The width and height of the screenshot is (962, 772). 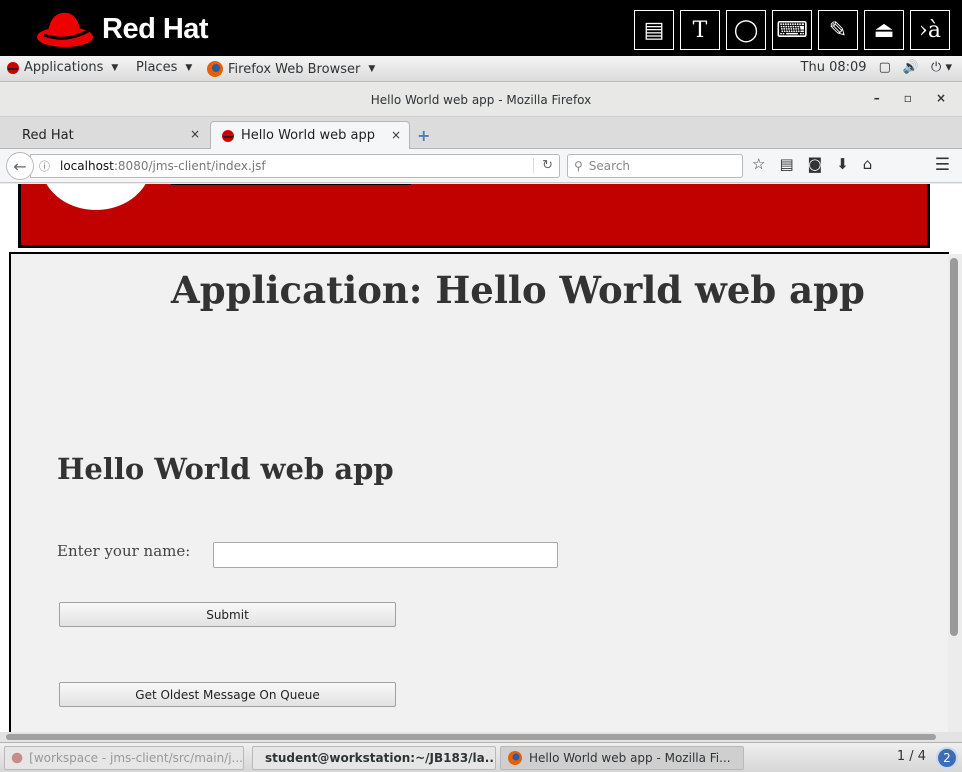 What do you see at coordinates (471, 737) in the screenshot?
I see `horizontal-scrollbar-thumb` at bounding box center [471, 737].